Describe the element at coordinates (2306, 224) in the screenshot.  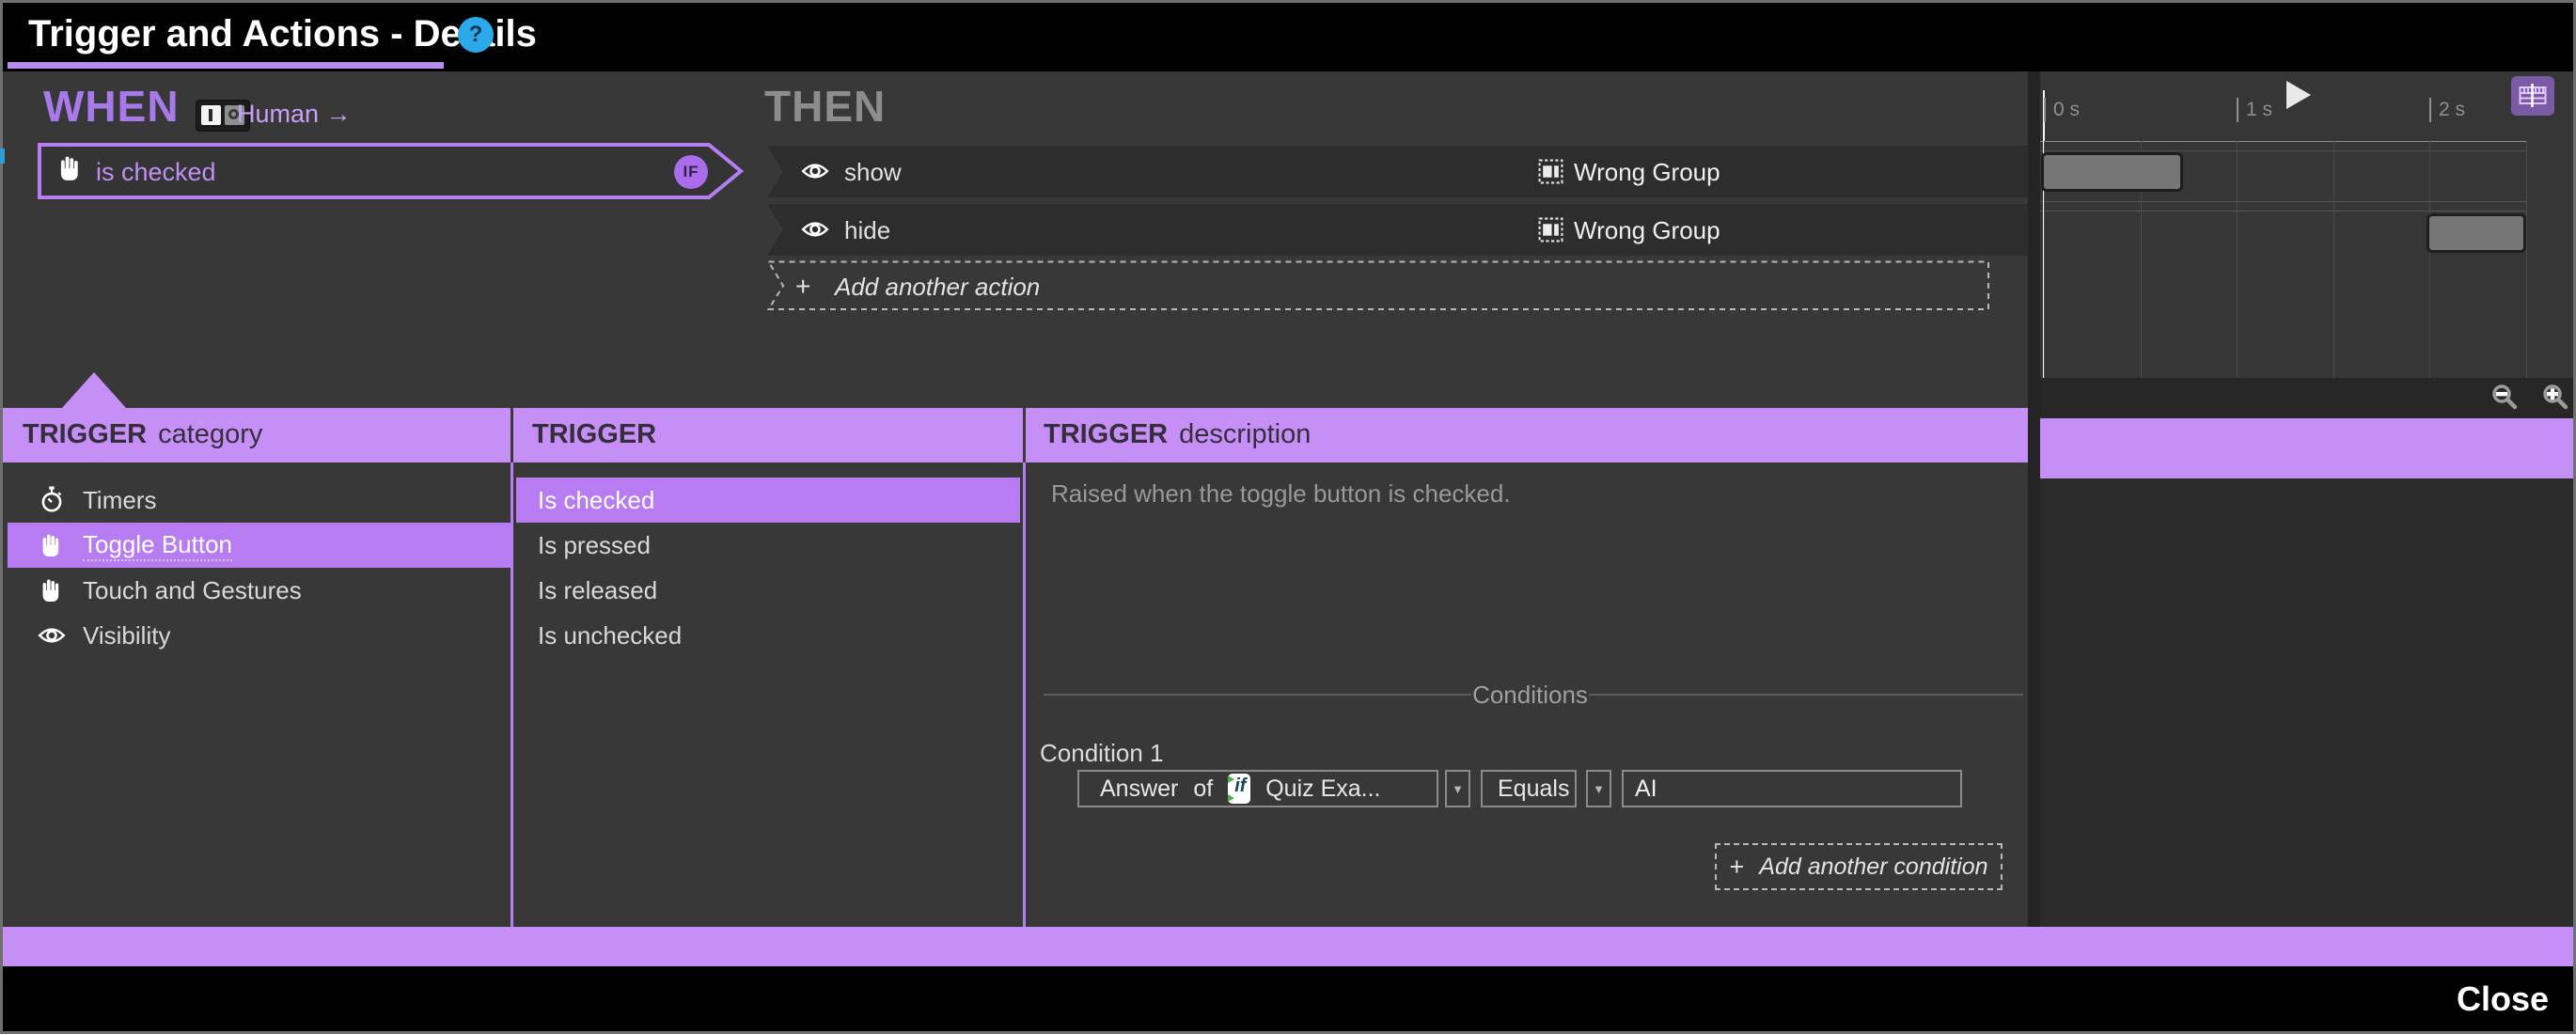
I see `timeline-grid: 0 s 1 s 2 s` at that location.